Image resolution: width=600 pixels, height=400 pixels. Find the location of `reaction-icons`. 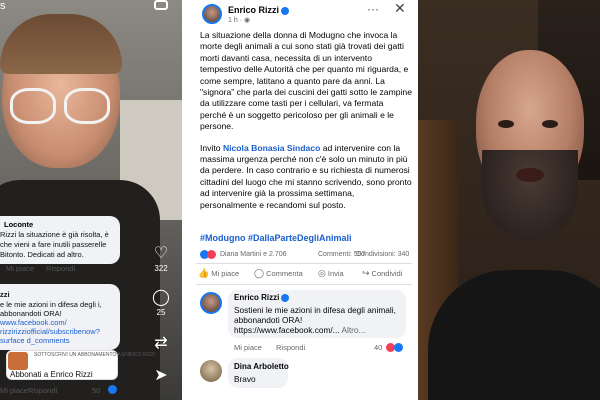

reaction-icons is located at coordinates (208, 254).